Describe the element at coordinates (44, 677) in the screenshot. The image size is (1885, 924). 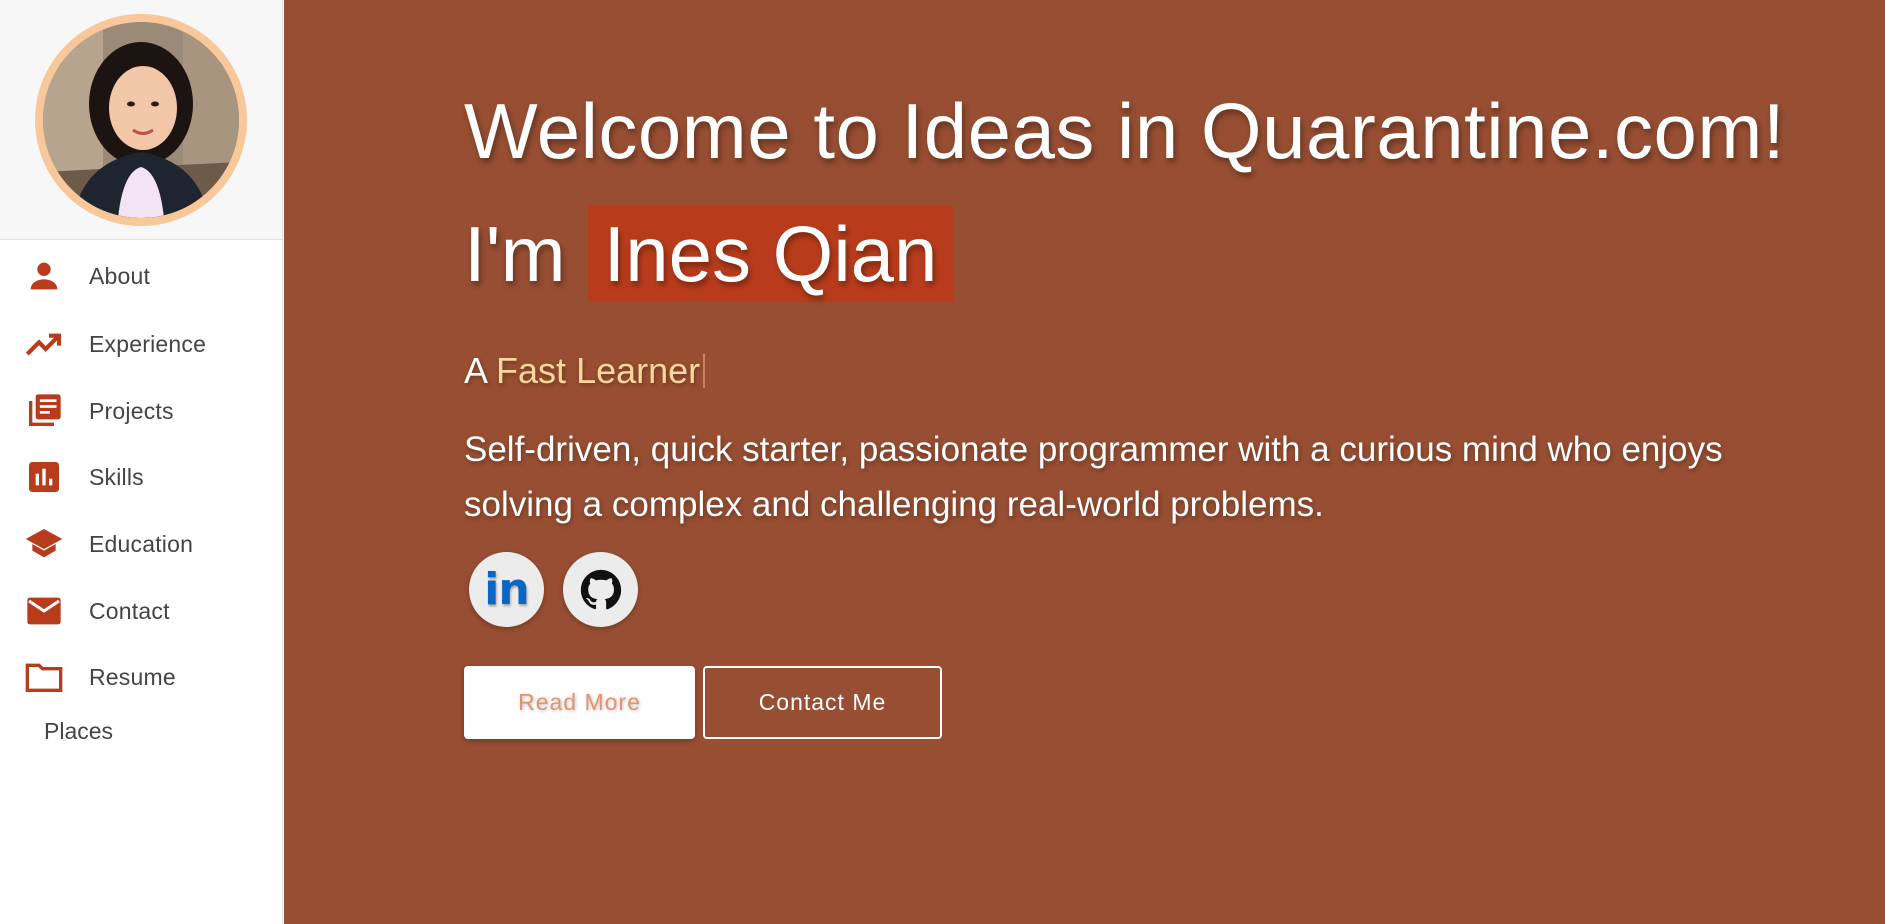
I see `folder-icon` at that location.